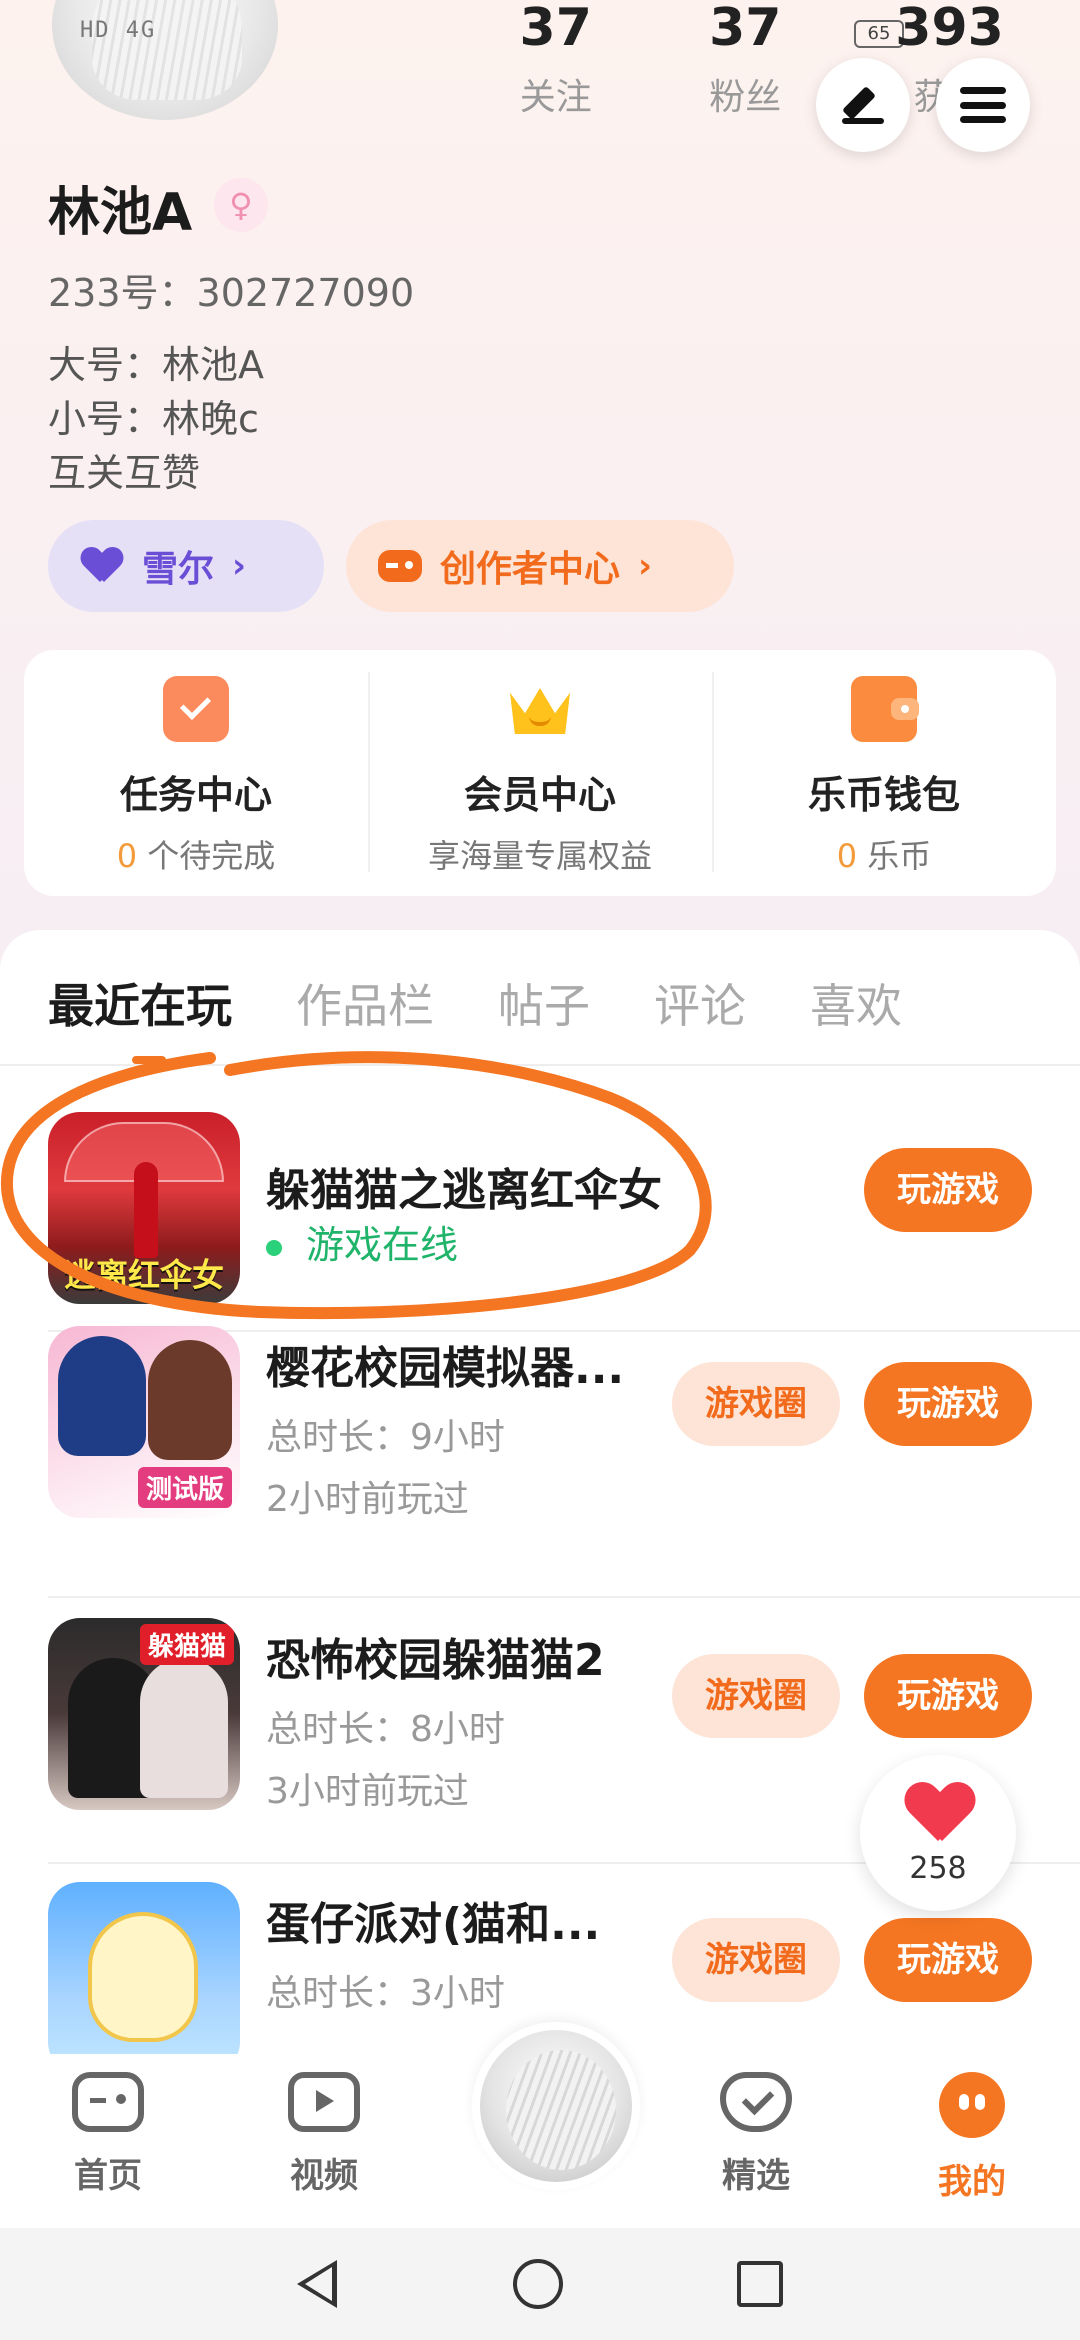 The height and width of the screenshot is (2340, 1080). I want to click on edit-profile-button, so click(863, 105).